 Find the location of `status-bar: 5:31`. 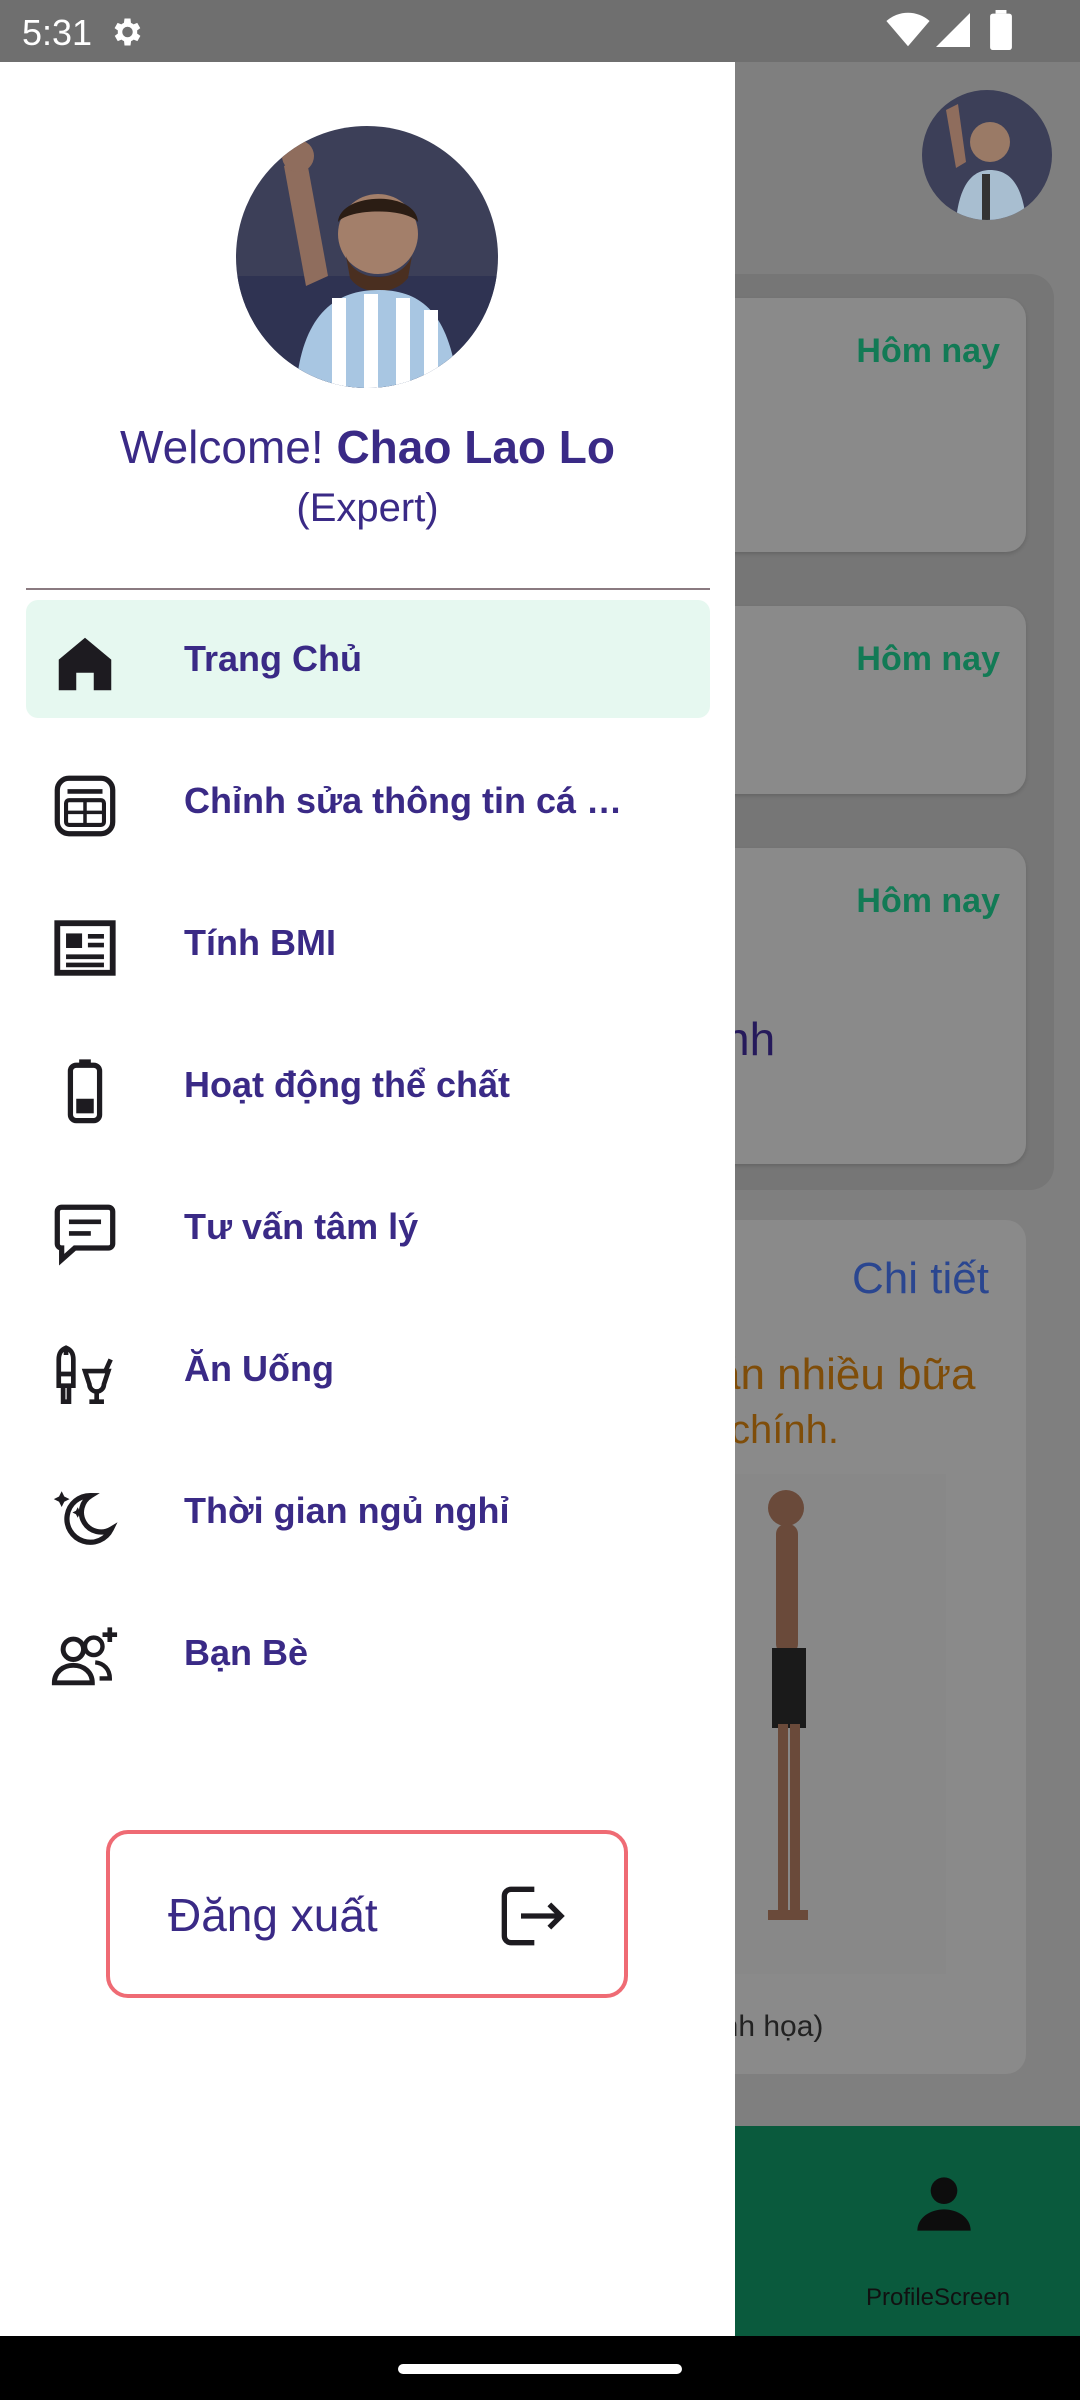

status-bar: 5:31 is located at coordinates (540, 31).